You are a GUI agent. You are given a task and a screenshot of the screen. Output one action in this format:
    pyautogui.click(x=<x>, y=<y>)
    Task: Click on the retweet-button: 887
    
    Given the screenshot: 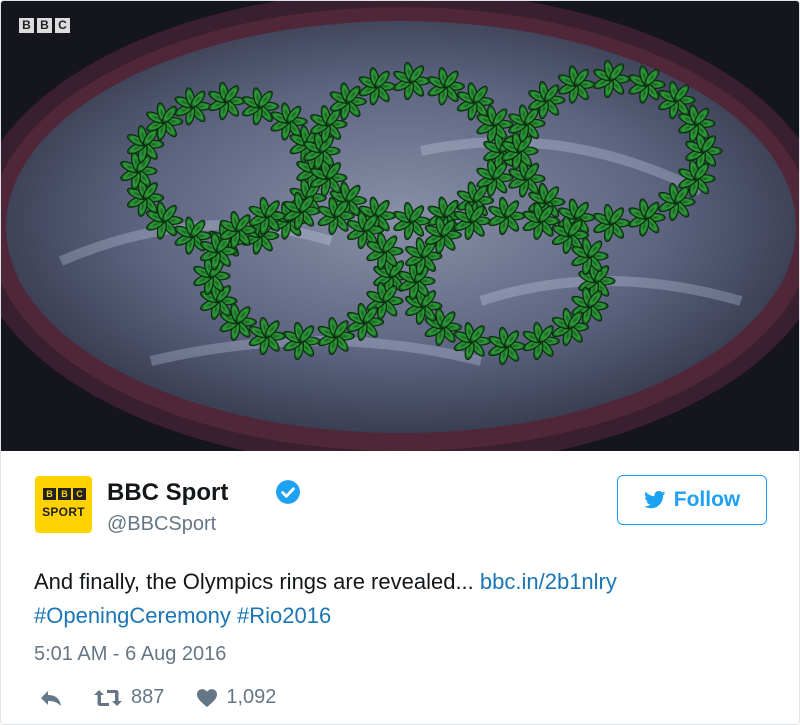 What is the action you would take?
    pyautogui.click(x=128, y=697)
    